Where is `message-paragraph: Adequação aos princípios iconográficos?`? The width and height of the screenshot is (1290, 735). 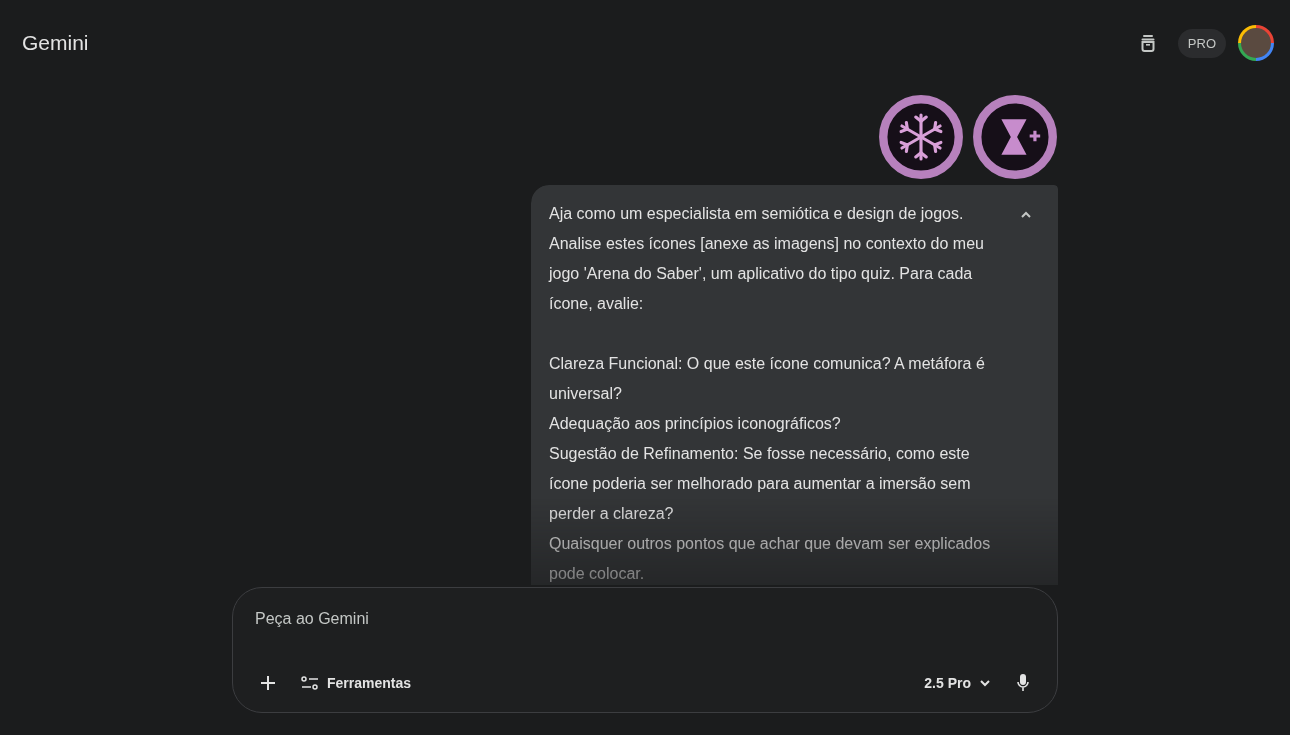 message-paragraph: Adequação aos princípios iconográficos? is located at coordinates (695, 424).